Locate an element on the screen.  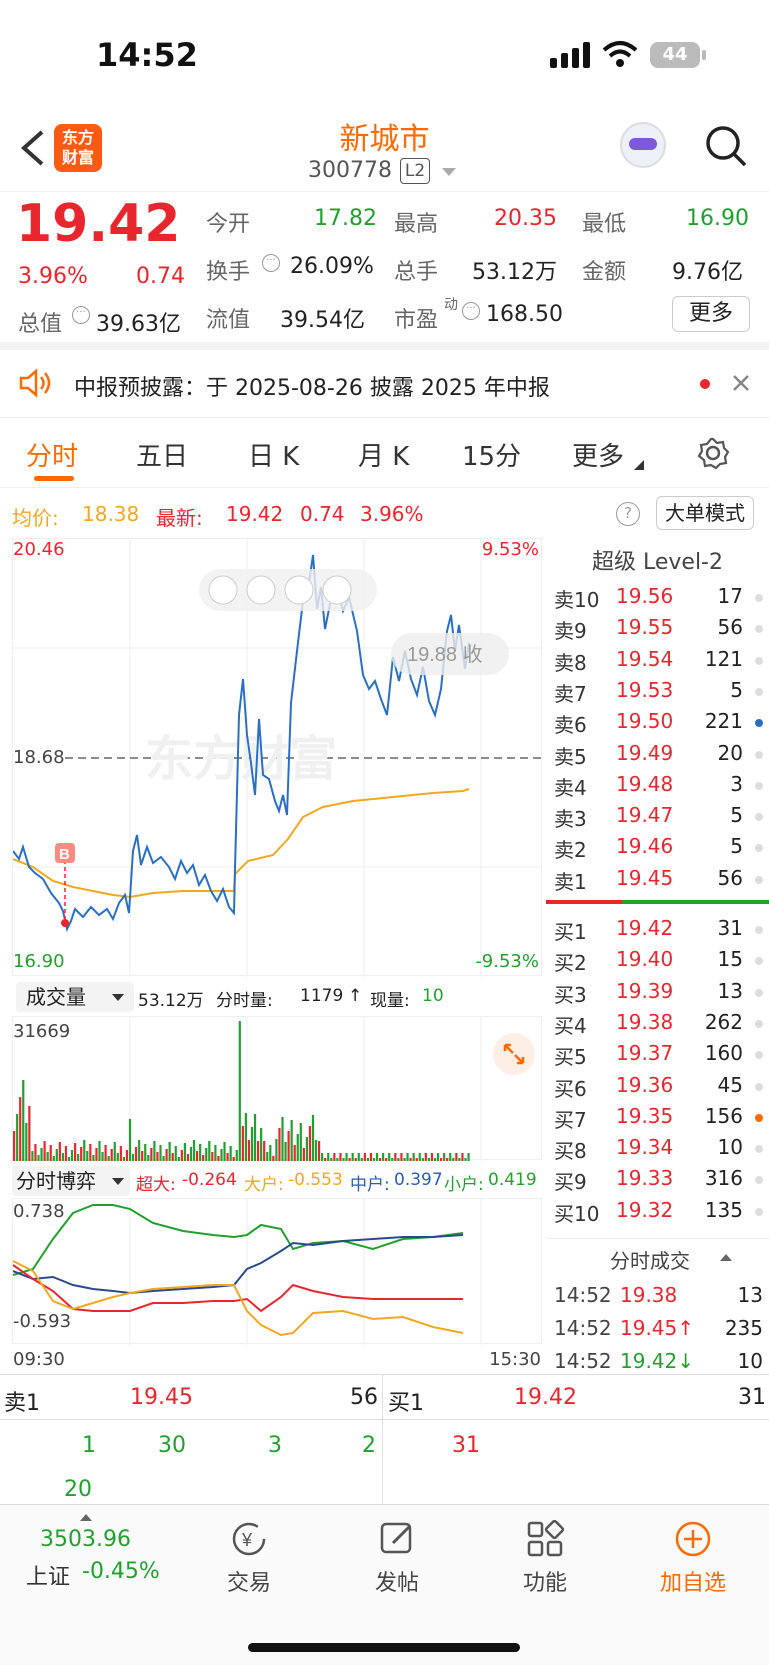
tab-more: 更多 is located at coordinates (598, 454).